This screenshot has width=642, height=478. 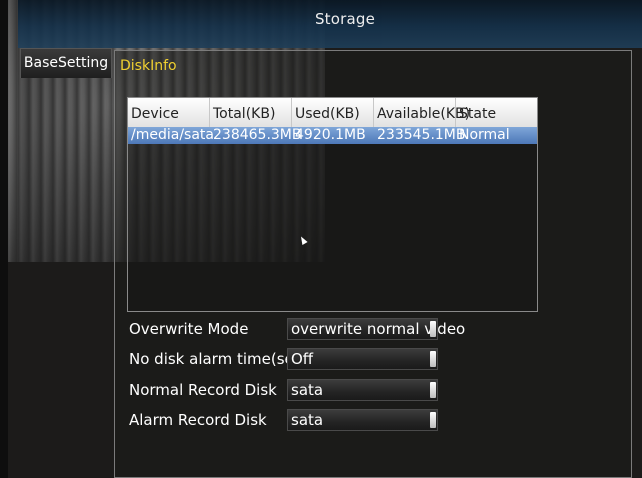 What do you see at coordinates (307, 390) in the screenshot?
I see `normal-record-disk-value: sata` at bounding box center [307, 390].